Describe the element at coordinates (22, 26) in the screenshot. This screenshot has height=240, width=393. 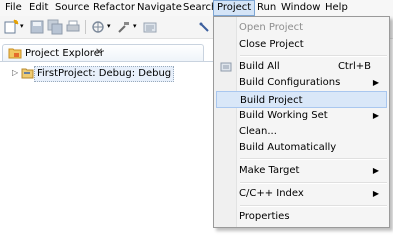
I see `new-dropdown-icon: ▾` at that location.